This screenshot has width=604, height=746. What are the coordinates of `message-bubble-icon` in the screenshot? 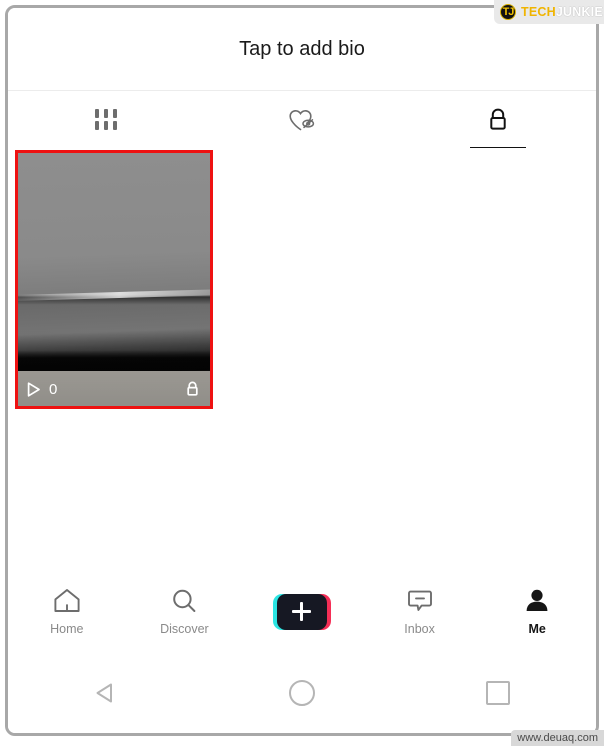 It's located at (419, 600).